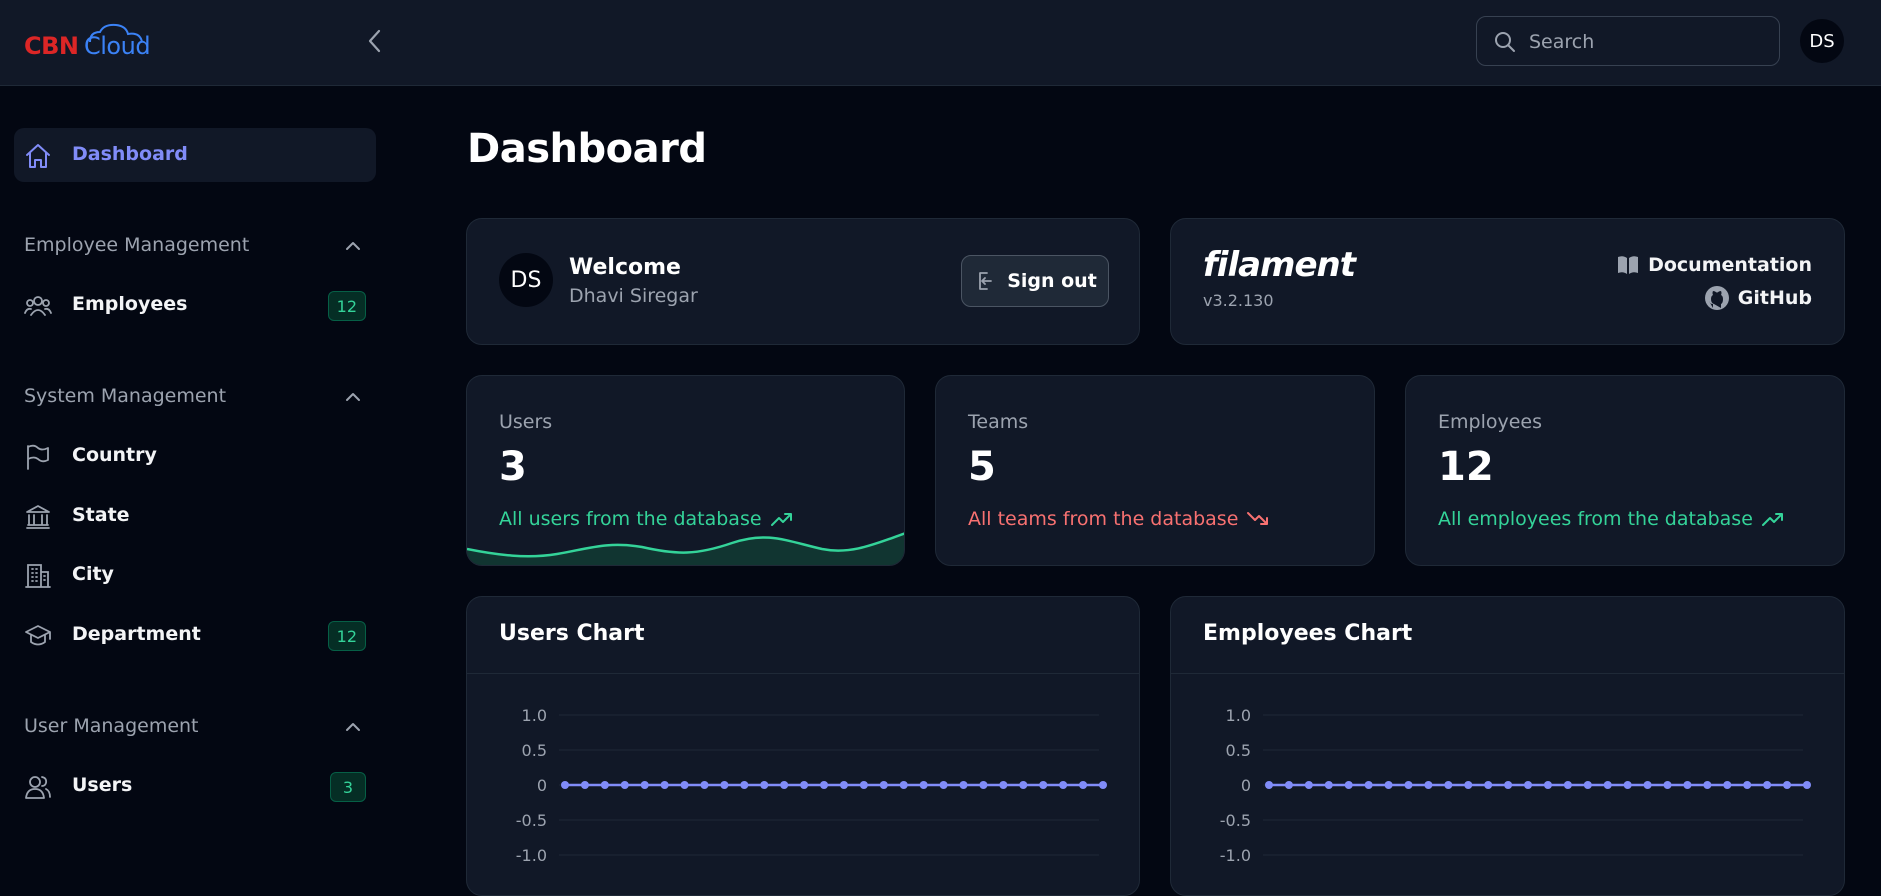  What do you see at coordinates (195, 155) in the screenshot?
I see `sidebar-item-dashboard: Dashboard` at bounding box center [195, 155].